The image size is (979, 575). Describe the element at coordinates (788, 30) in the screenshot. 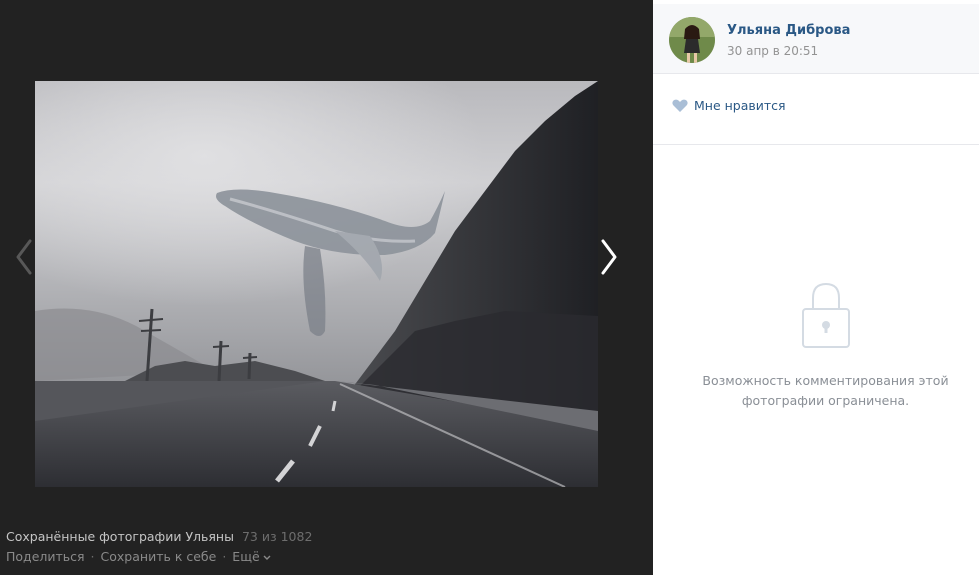

I see `author-name-link: Ульяна Диброва` at that location.